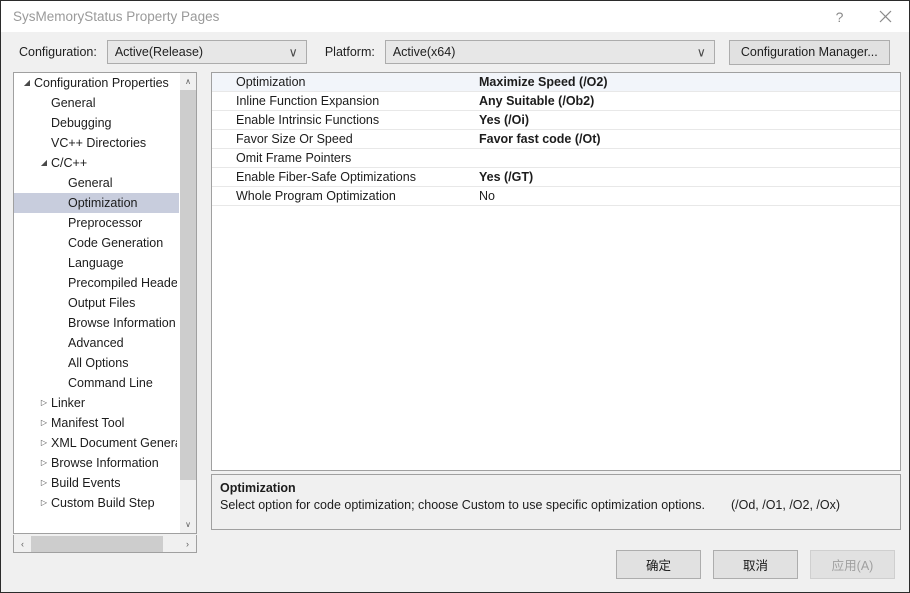 This screenshot has width=910, height=593. I want to click on tree-item-configuration-properties: ◢ Configuration Properties, so click(96, 83).